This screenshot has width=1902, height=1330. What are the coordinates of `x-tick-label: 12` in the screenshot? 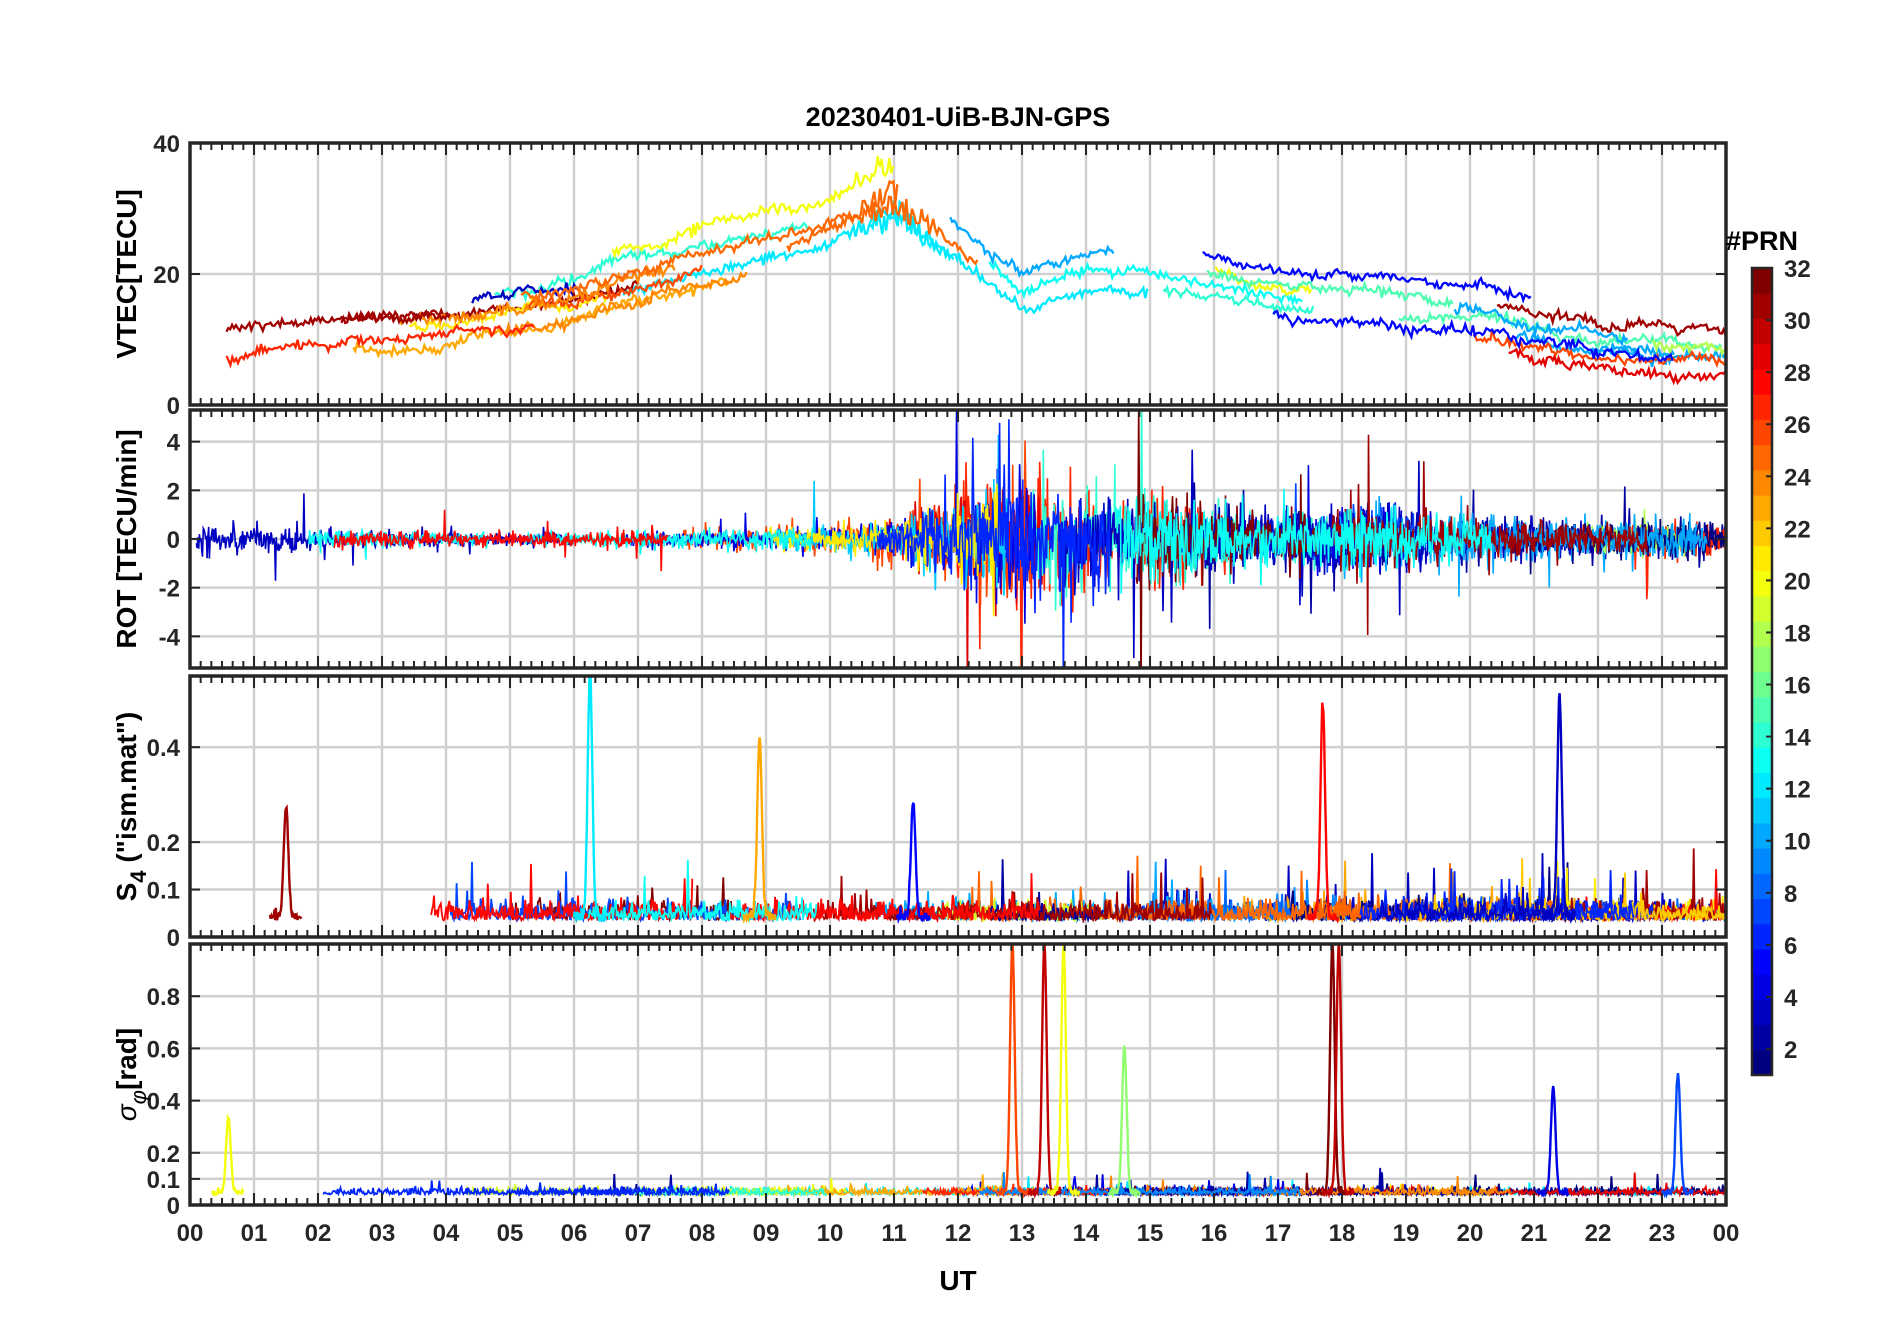 It's located at (958, 1233).